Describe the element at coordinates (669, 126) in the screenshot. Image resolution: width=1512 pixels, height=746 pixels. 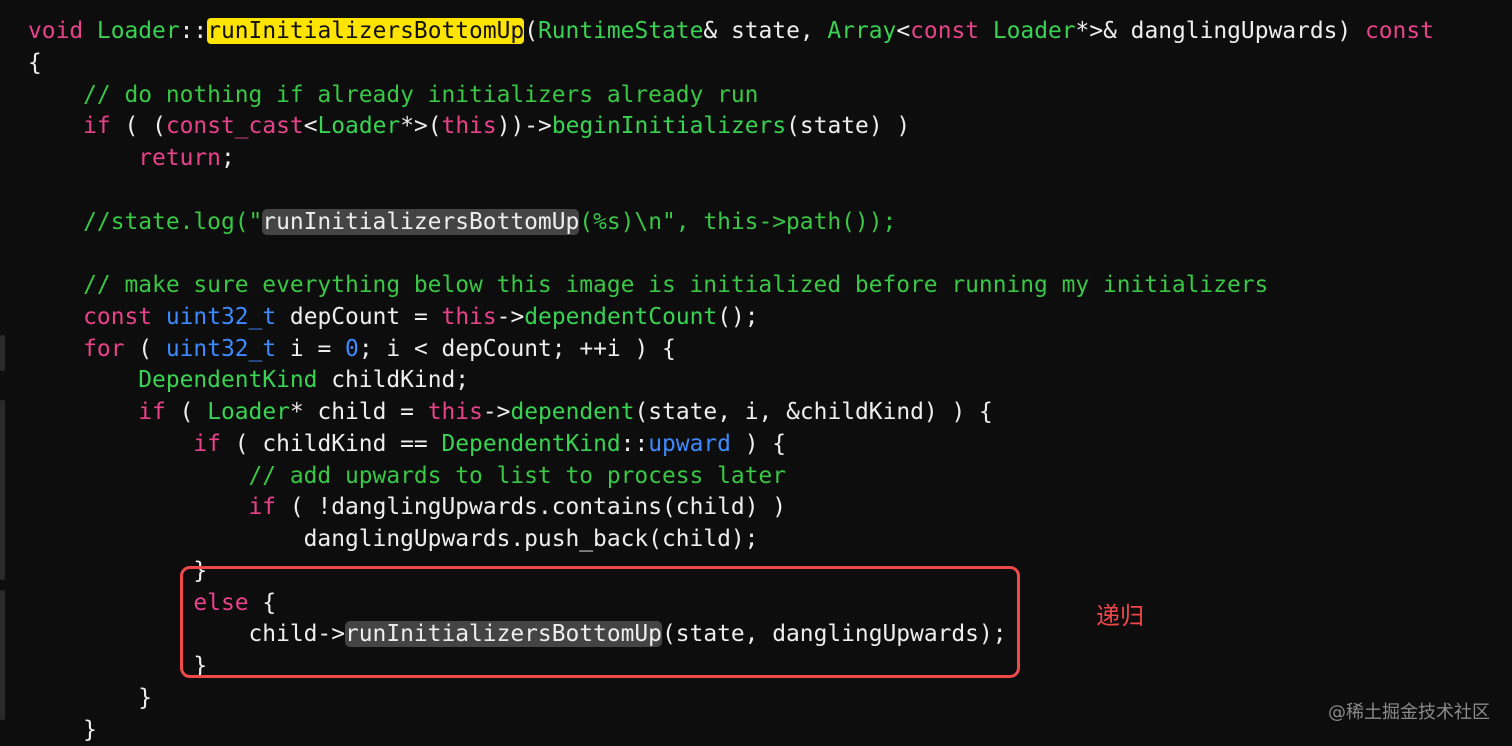
I see `code-token: beginInitializers` at that location.